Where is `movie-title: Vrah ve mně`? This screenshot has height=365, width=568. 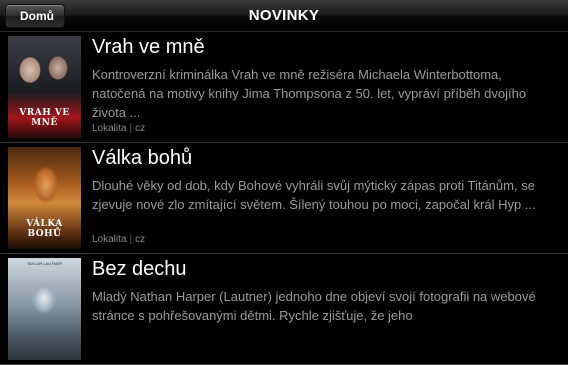
movie-title: Vrah ve mně is located at coordinates (148, 47).